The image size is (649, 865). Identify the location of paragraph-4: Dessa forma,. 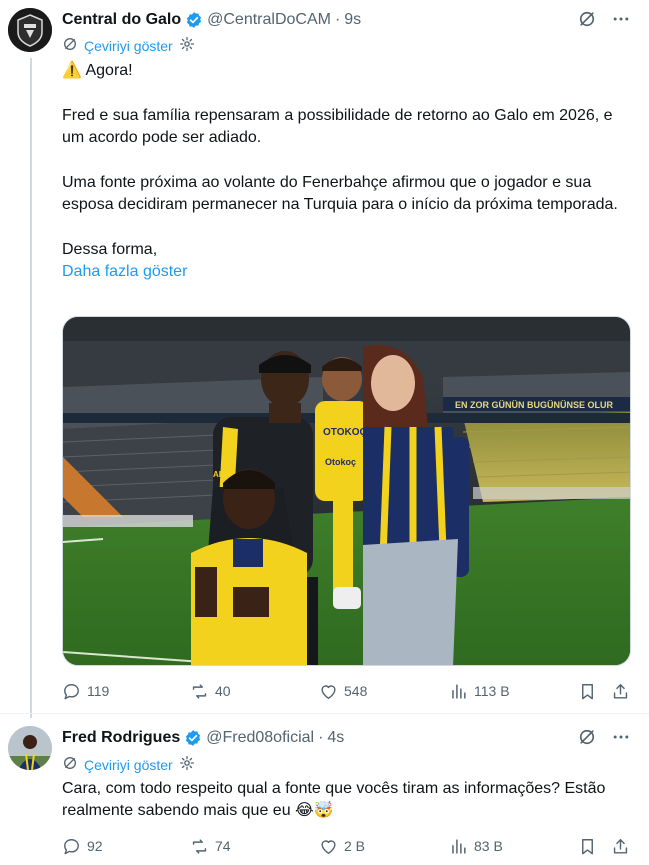
(110, 249).